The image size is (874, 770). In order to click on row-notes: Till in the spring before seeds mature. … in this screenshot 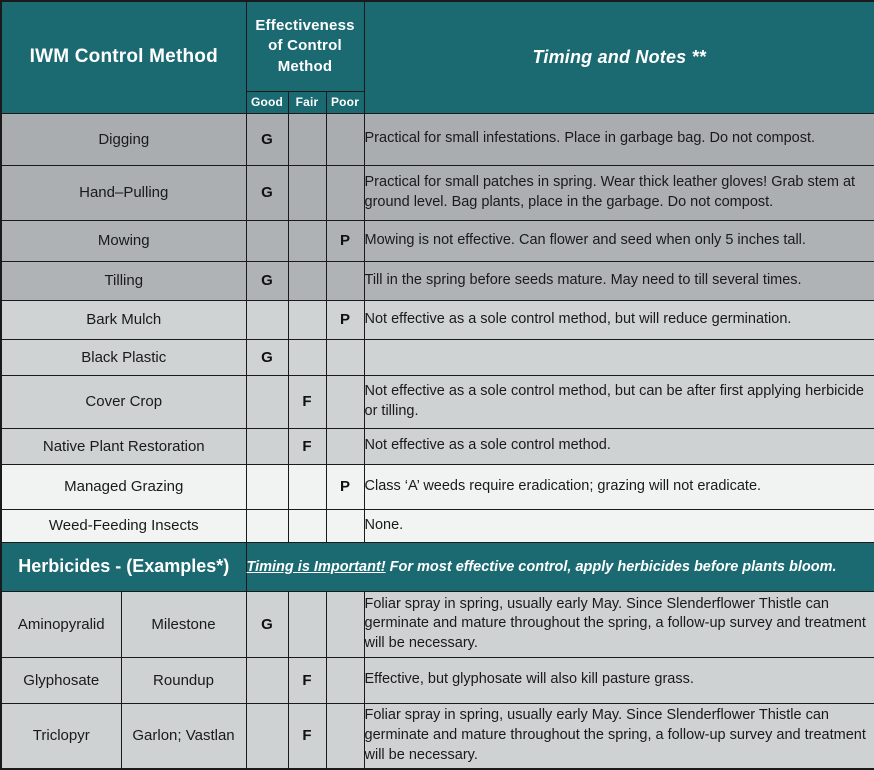, I will do `click(618, 280)`.